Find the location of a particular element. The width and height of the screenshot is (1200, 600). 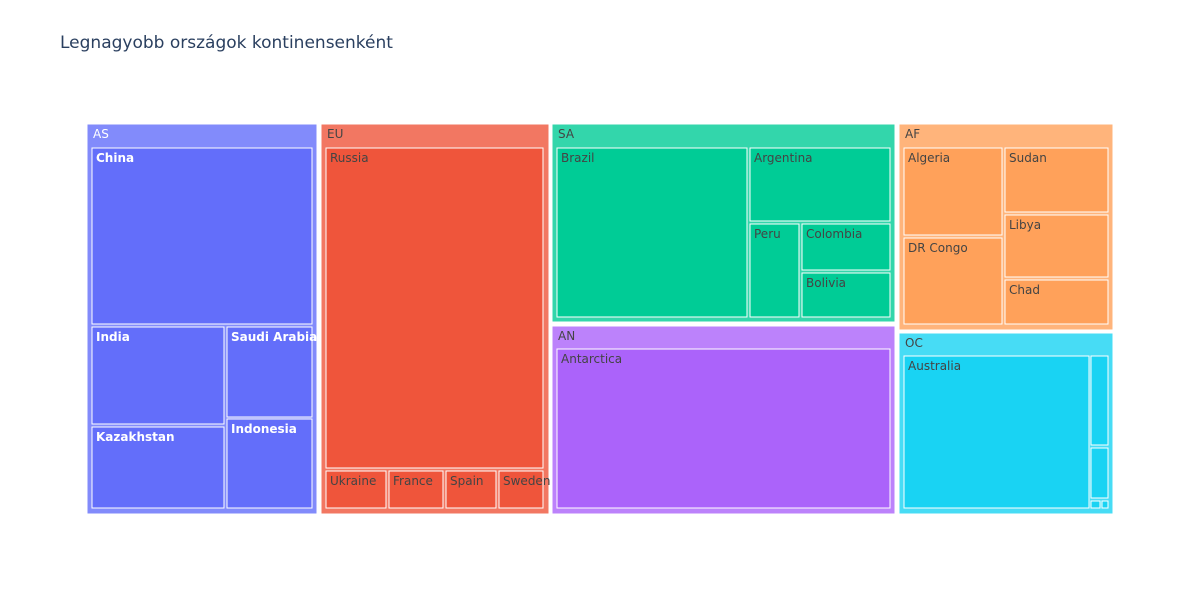

country-india-label: India is located at coordinates (113, 337).